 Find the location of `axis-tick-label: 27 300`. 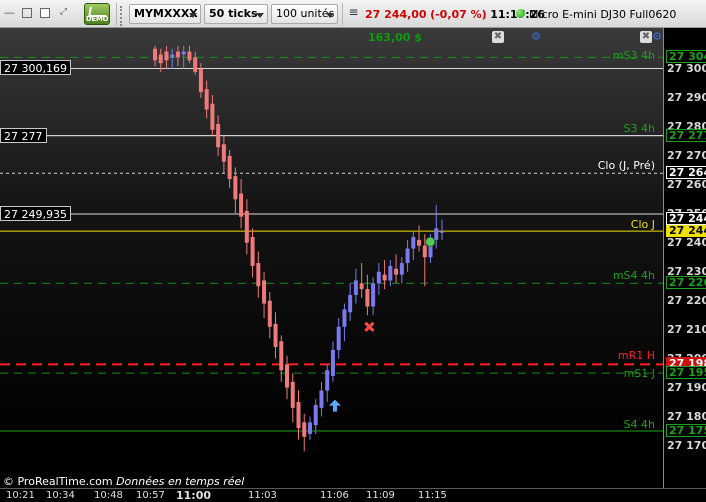

axis-tick-label: 27 300 is located at coordinates (686, 68).